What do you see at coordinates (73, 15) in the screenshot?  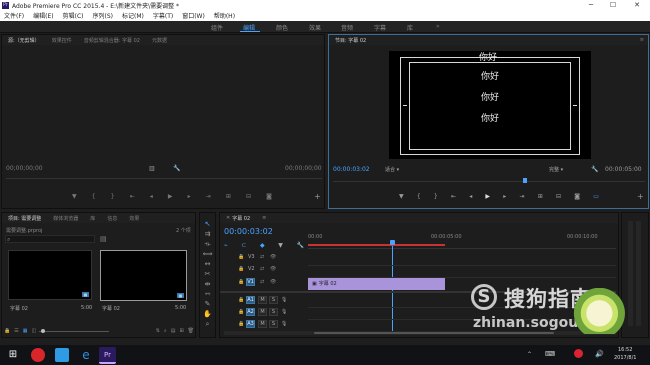 I see `menu-clip: 剪辑(C)` at bounding box center [73, 15].